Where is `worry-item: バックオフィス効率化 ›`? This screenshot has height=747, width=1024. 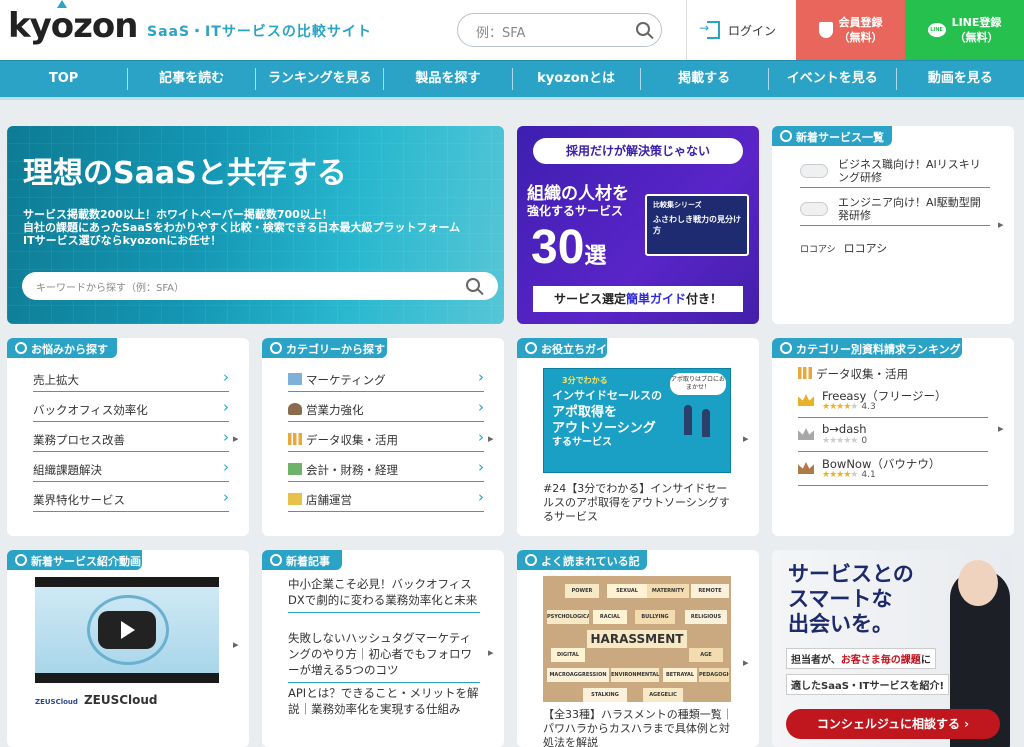 worry-item: バックオフィス効率化 › is located at coordinates (131, 410).